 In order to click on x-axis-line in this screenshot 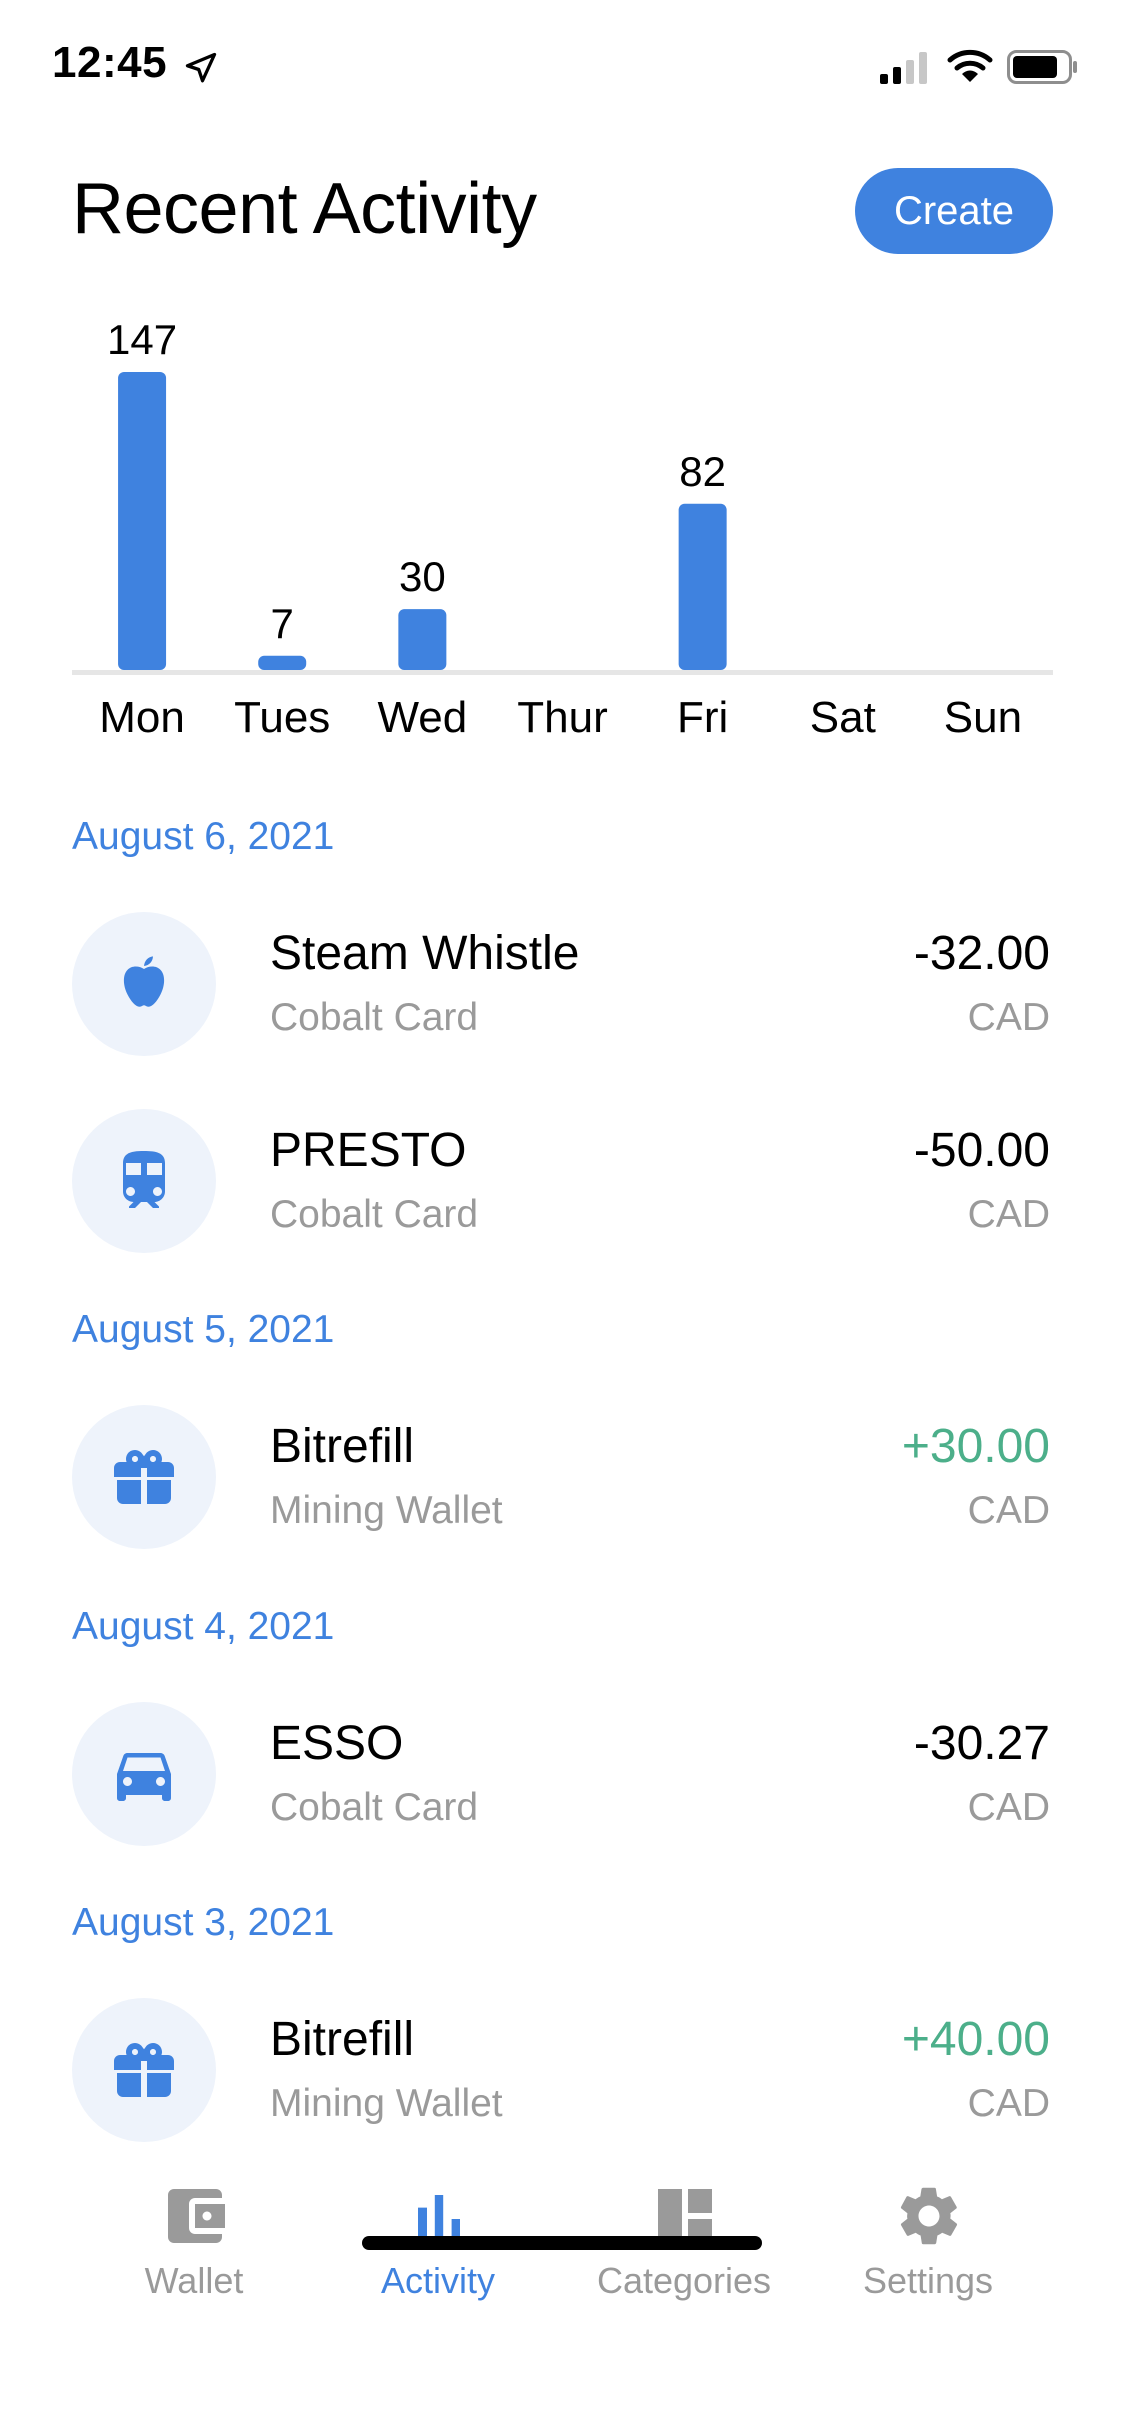, I will do `click(562, 672)`.